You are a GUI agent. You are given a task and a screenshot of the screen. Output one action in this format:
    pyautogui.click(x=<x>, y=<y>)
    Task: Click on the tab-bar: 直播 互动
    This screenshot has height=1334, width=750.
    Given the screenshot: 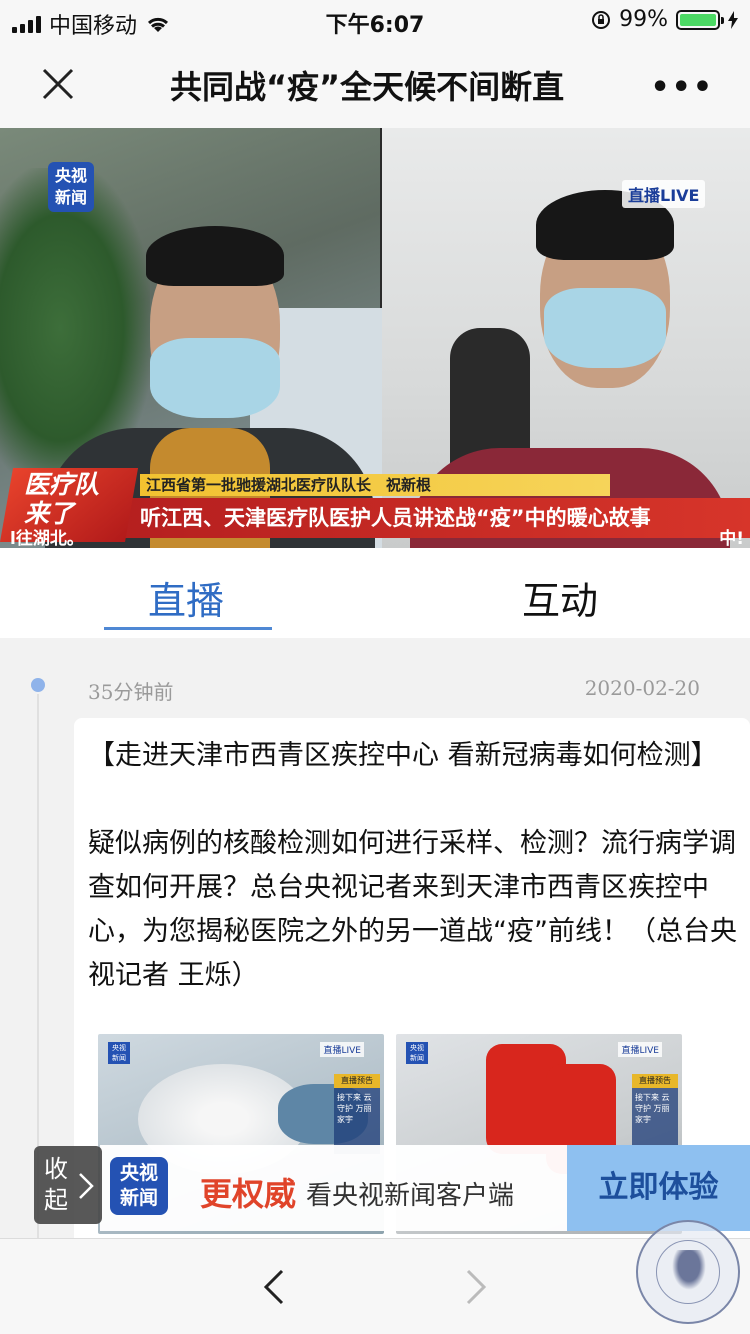 What is the action you would take?
    pyautogui.click(x=375, y=593)
    